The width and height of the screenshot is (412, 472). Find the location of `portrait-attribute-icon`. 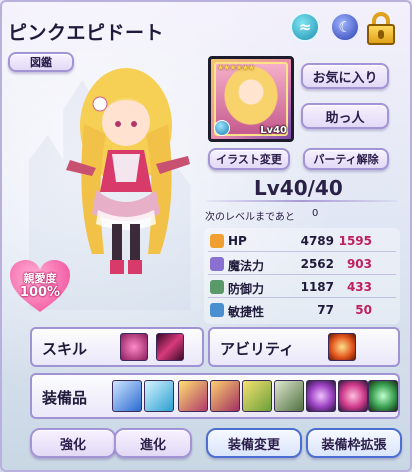

portrait-attribute-icon is located at coordinates (222, 128).